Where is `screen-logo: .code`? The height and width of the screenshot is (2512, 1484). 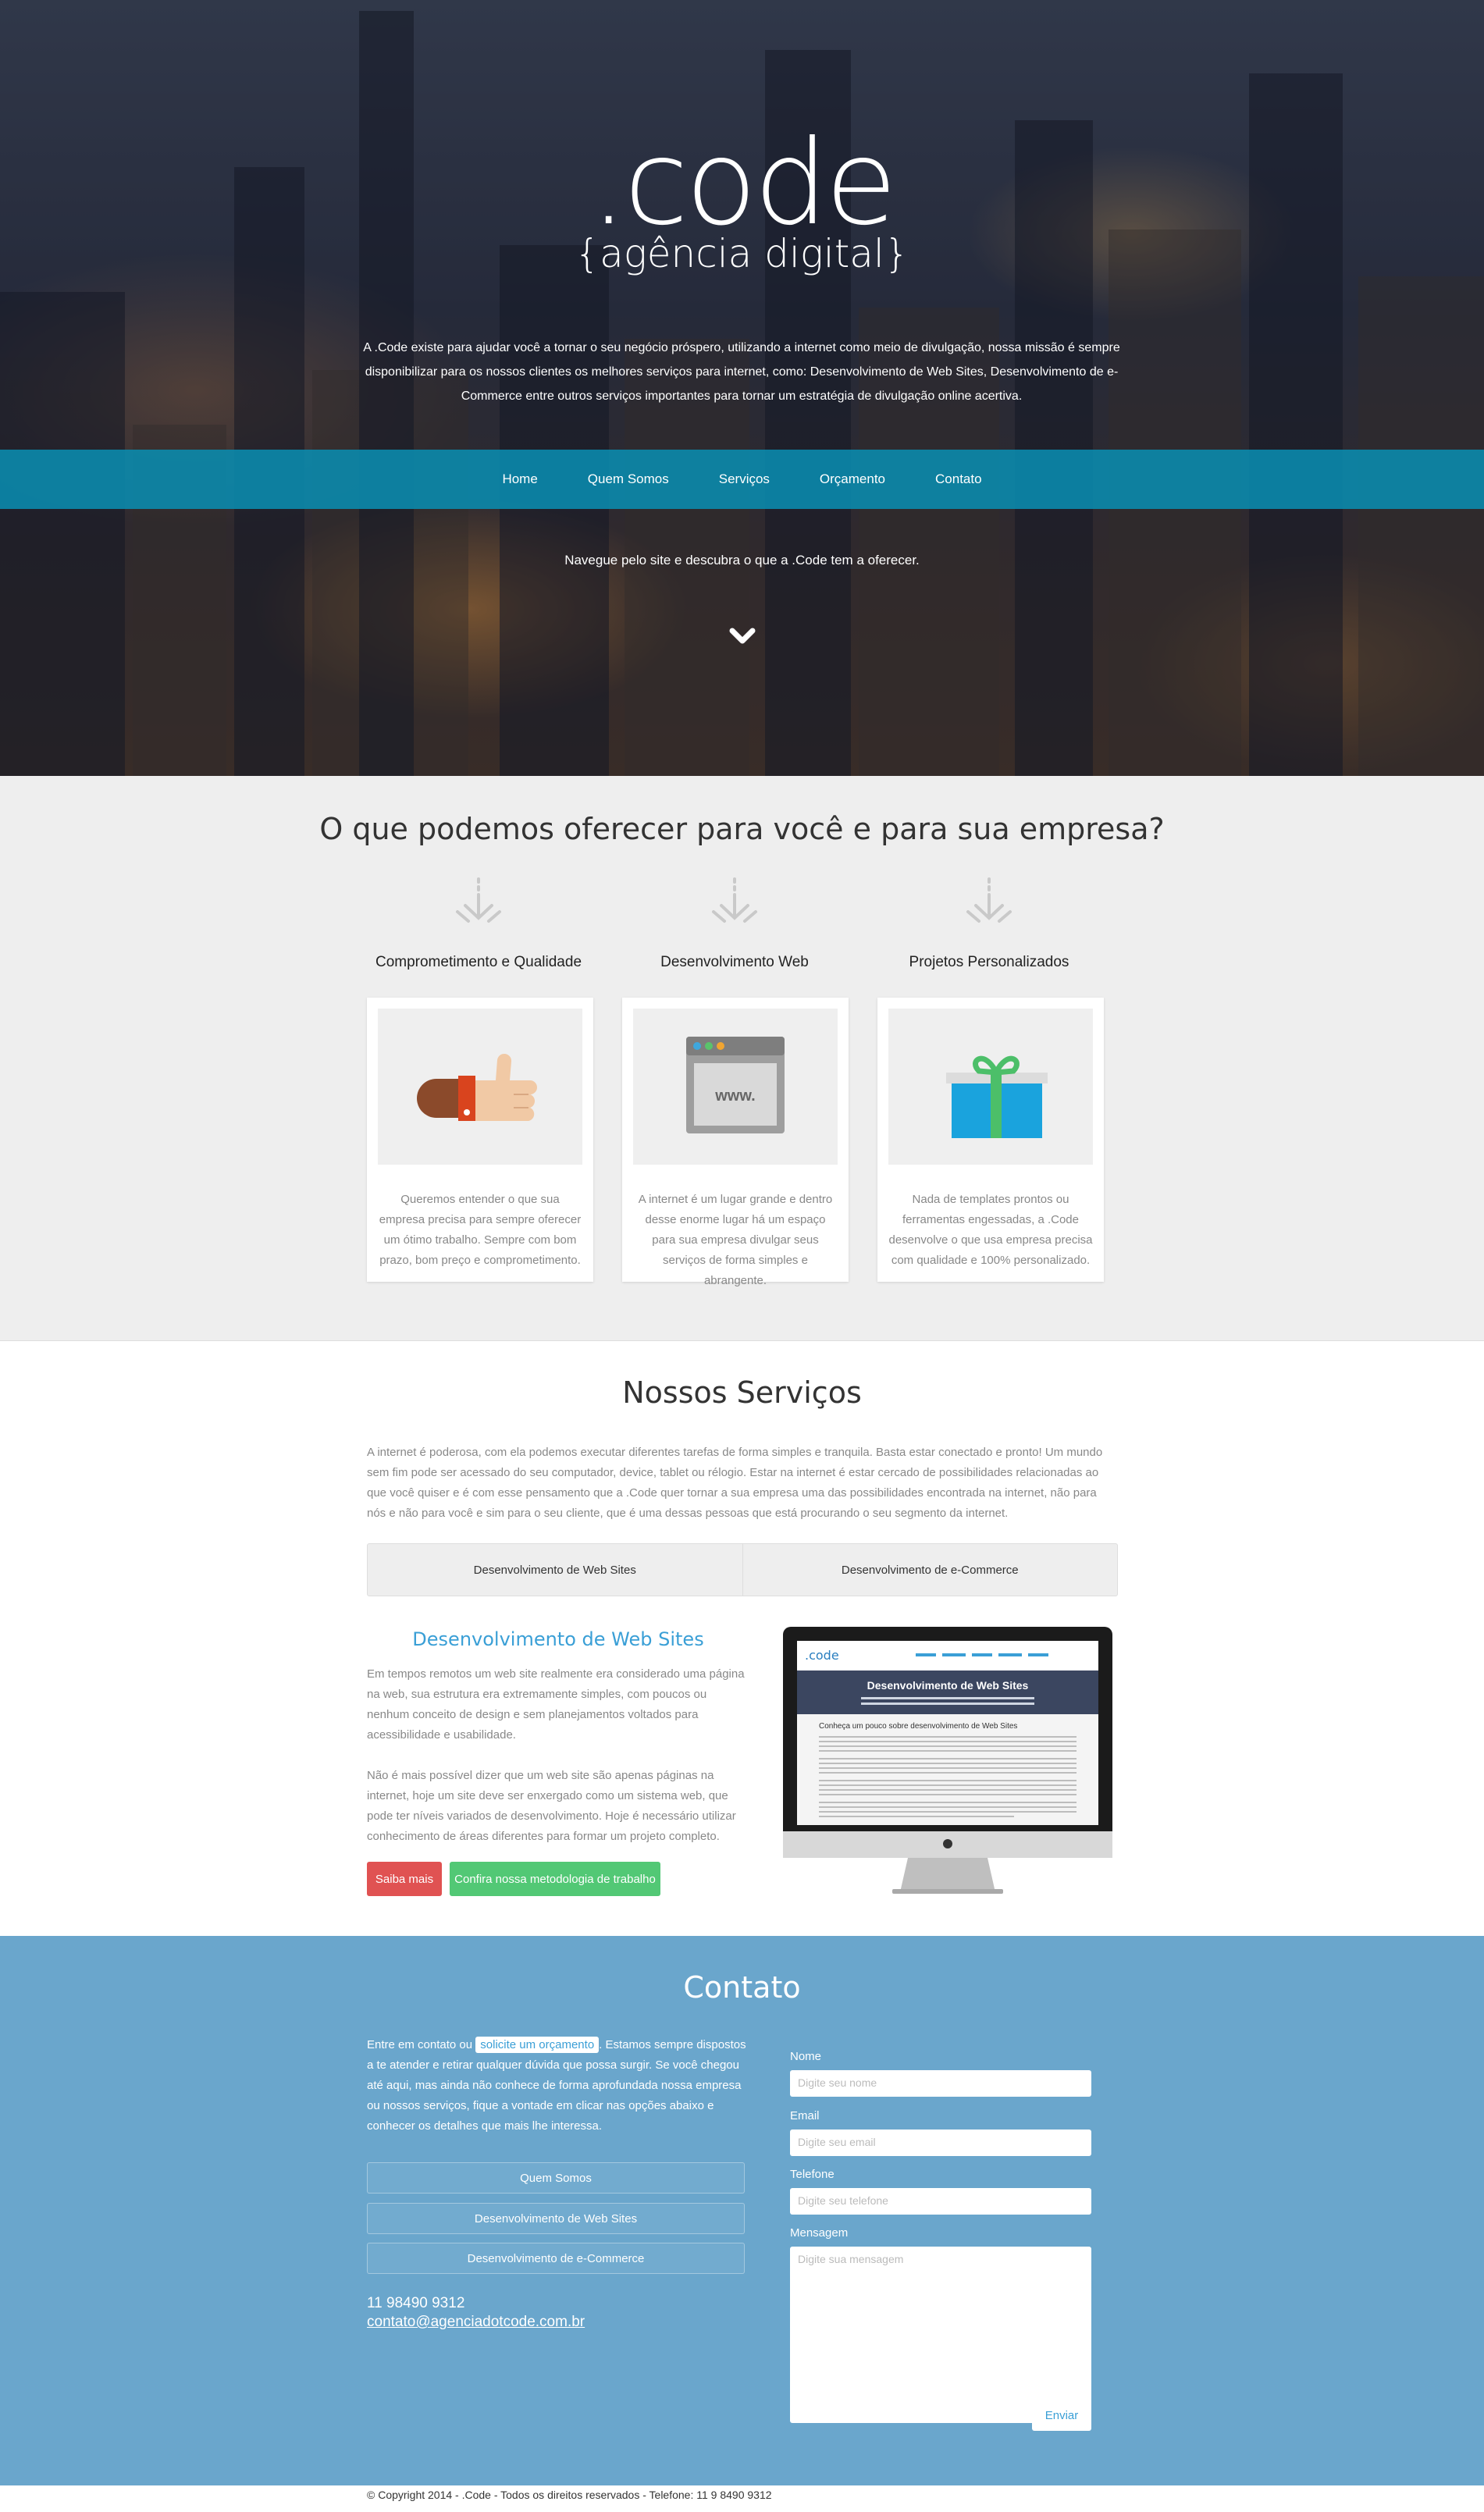
screen-logo: .code is located at coordinates (822, 1655).